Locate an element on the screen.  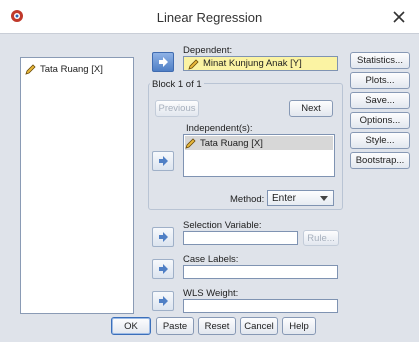
reset-button: Reset is located at coordinates (217, 326).